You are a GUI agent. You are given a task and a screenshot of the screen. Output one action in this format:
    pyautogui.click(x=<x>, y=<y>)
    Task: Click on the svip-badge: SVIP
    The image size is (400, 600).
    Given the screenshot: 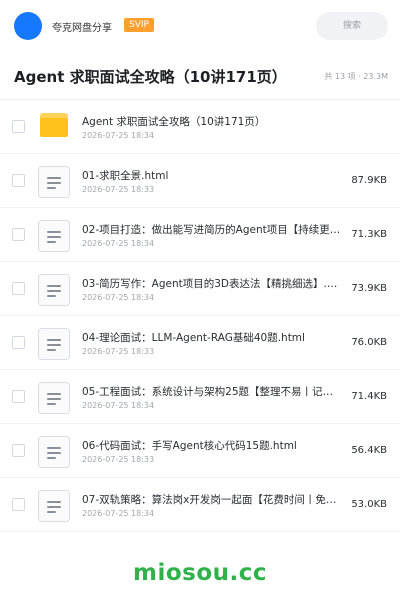 What is the action you would take?
    pyautogui.click(x=139, y=25)
    